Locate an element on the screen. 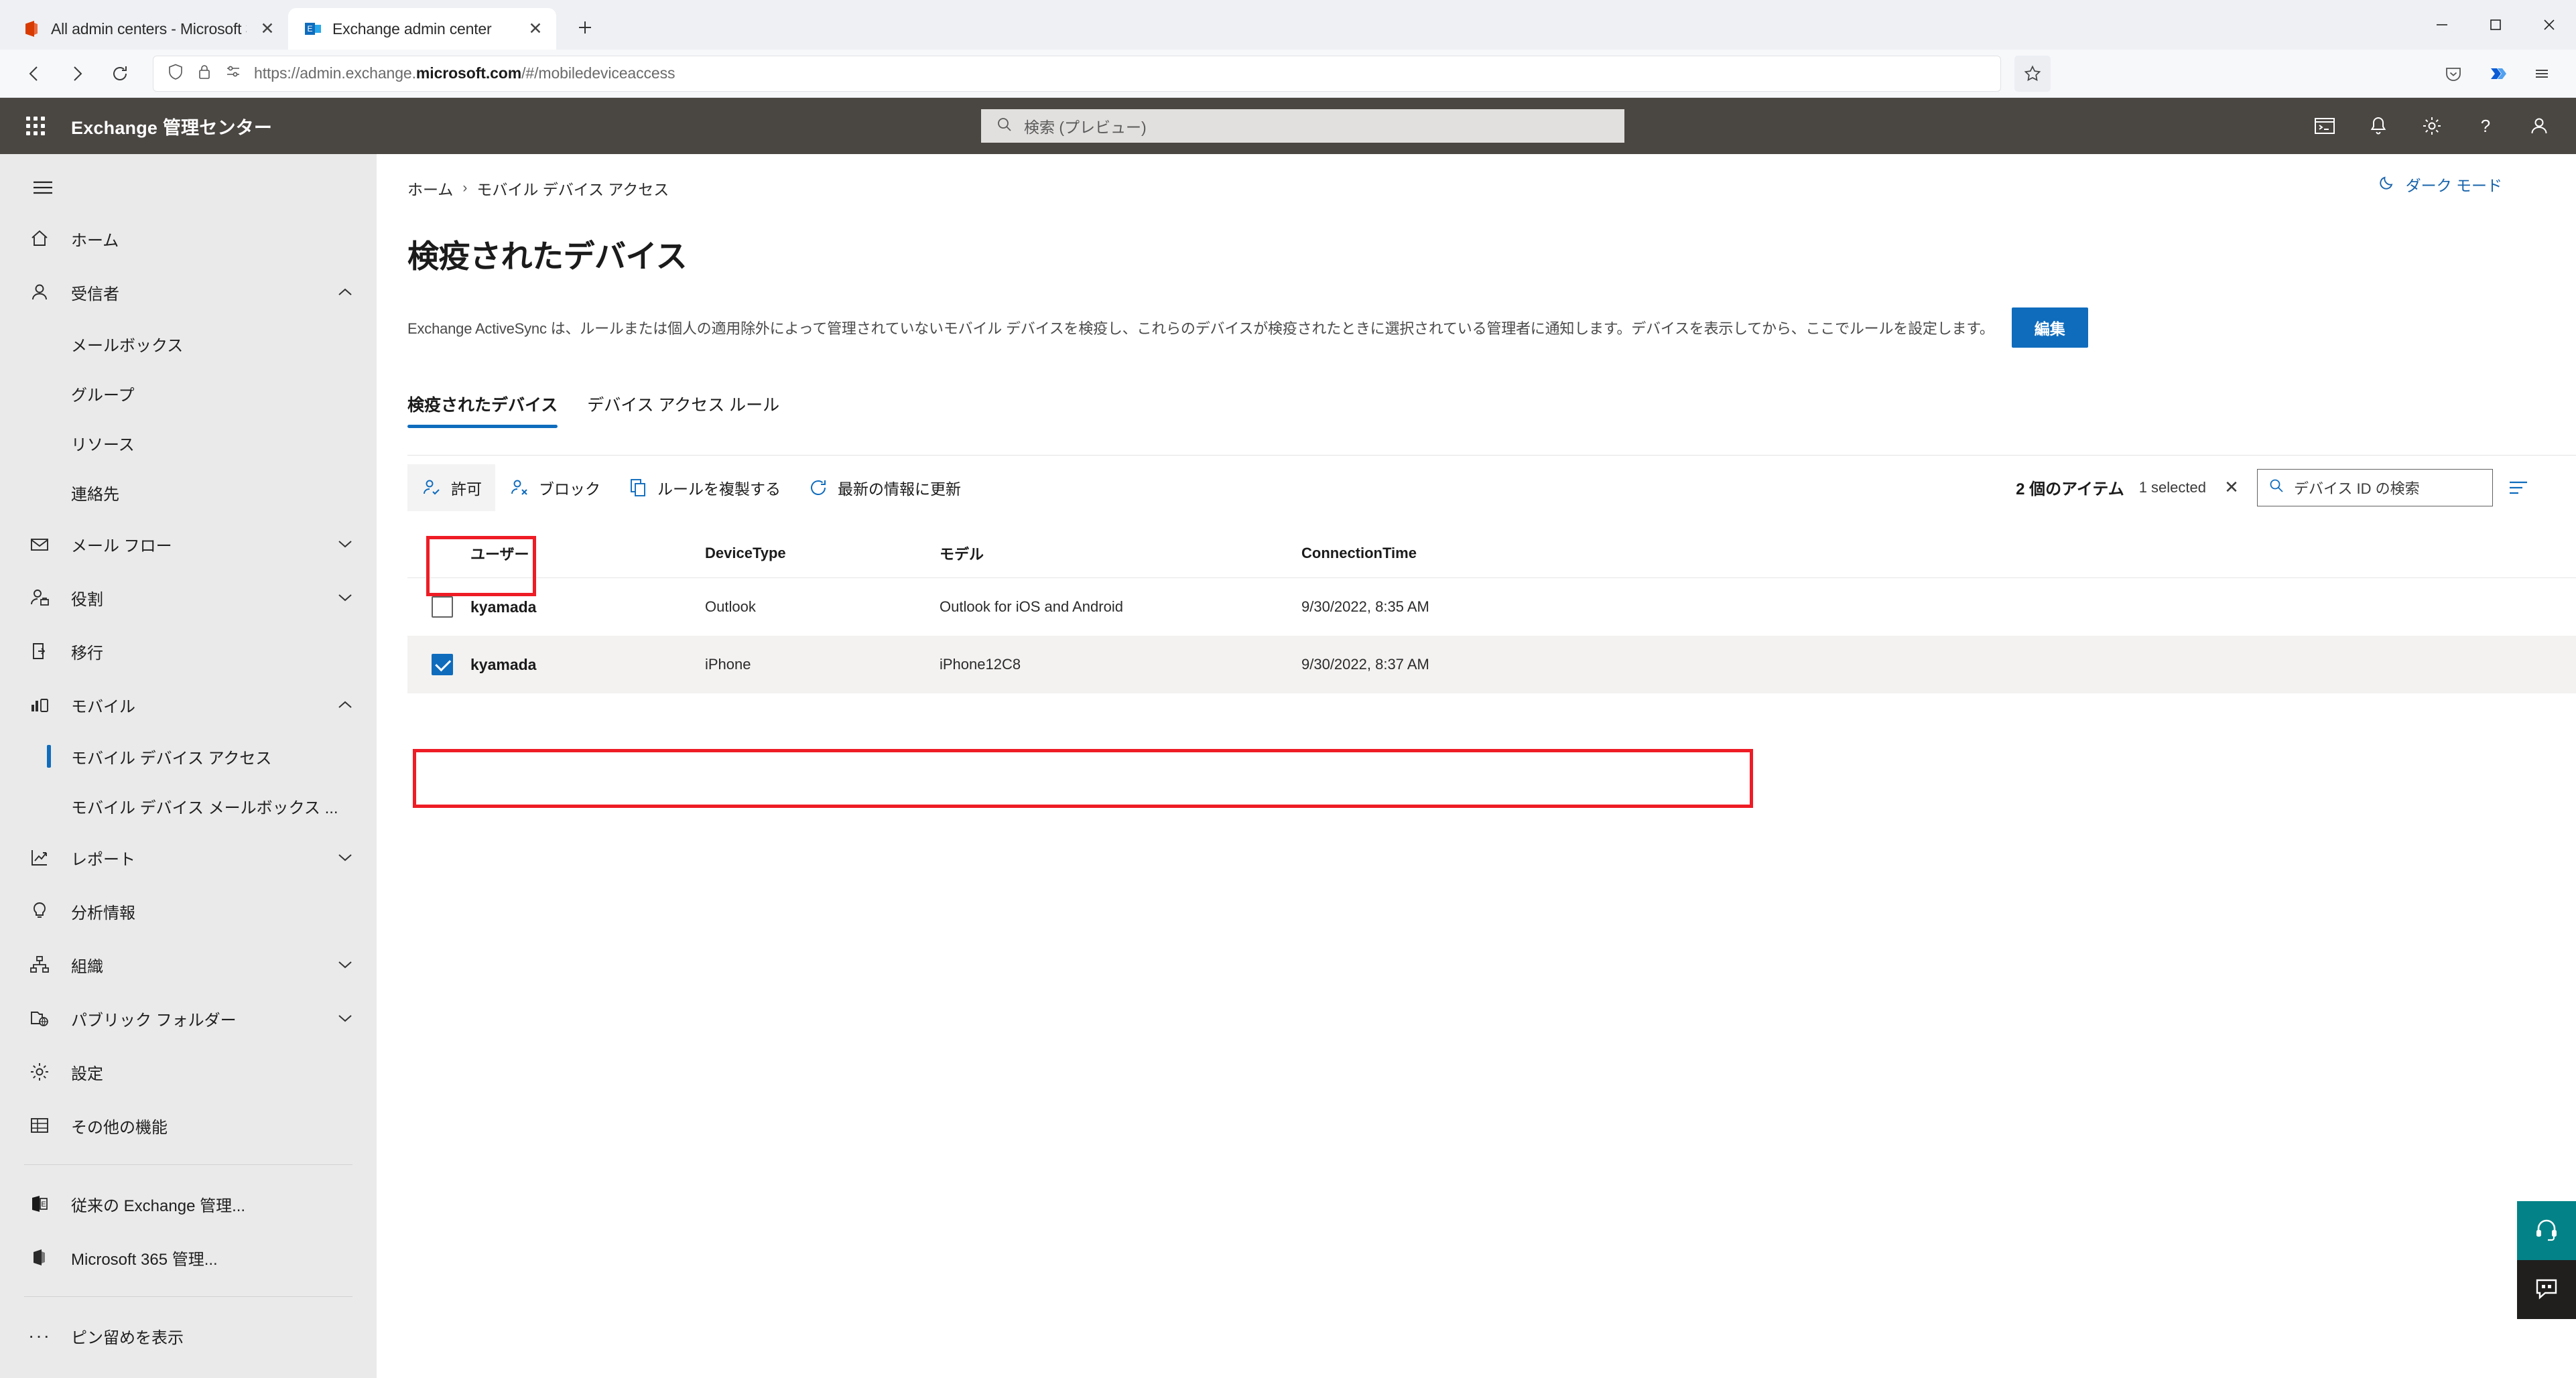  device-id-search-input: デバイス ID の検索 is located at coordinates (2375, 487).